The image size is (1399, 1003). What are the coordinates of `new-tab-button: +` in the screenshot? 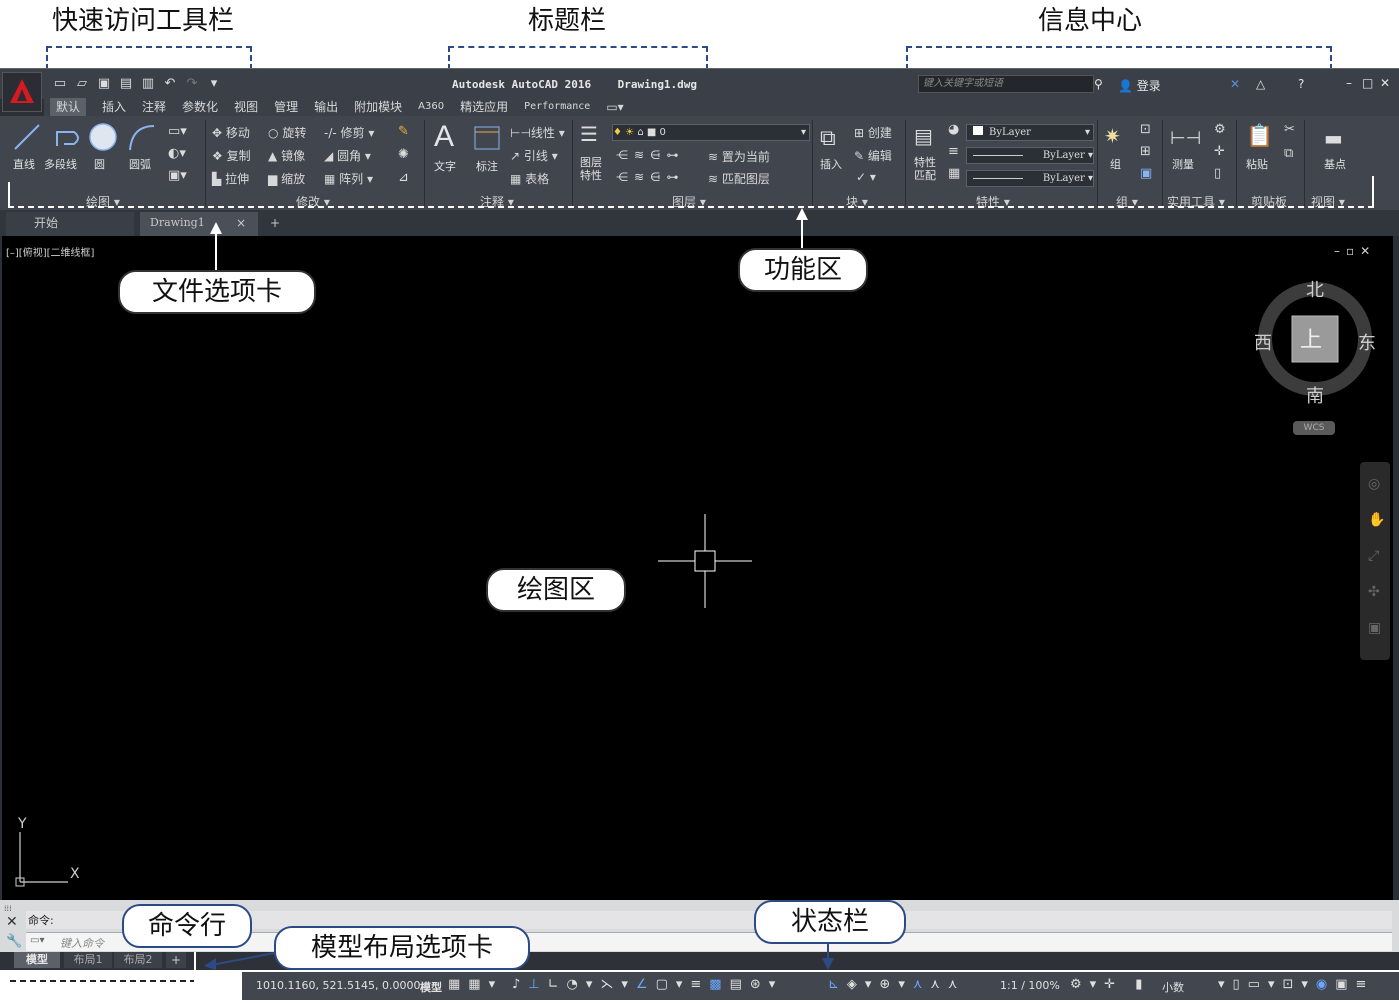 It's located at (275, 223).